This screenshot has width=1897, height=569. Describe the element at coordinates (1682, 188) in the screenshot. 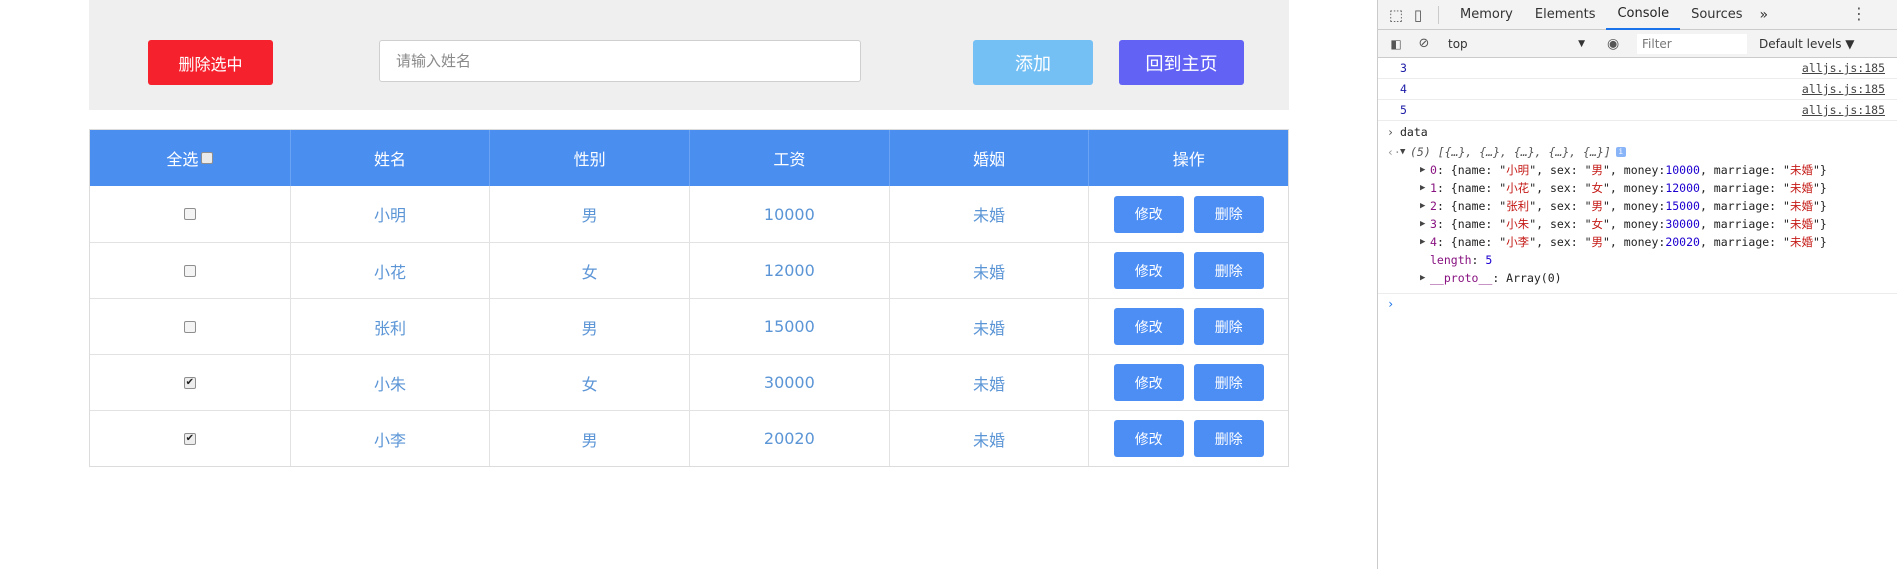

I see `item-money: 12000` at that location.